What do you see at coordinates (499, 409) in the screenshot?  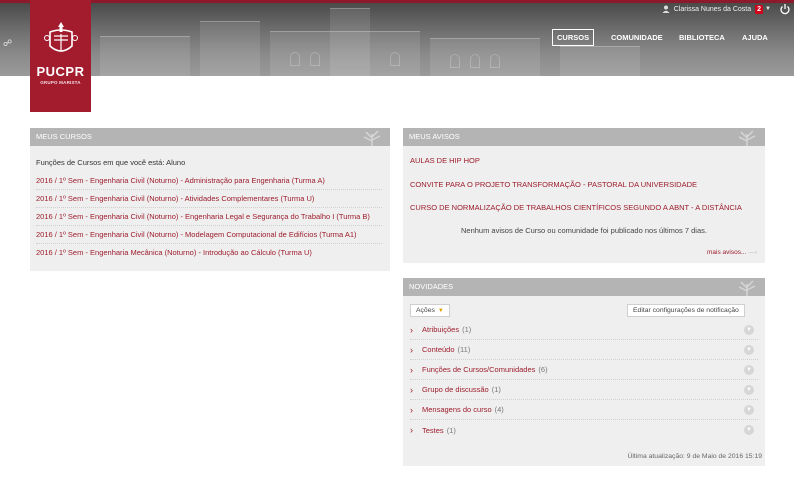 I see `row-count: (4)` at bounding box center [499, 409].